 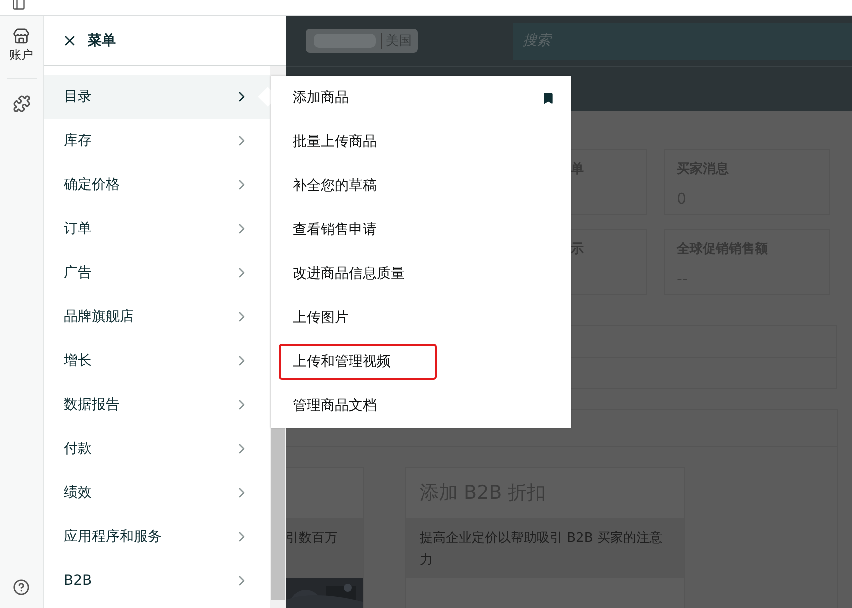 I want to click on promo-description: 引数百万, so click(x=324, y=548).